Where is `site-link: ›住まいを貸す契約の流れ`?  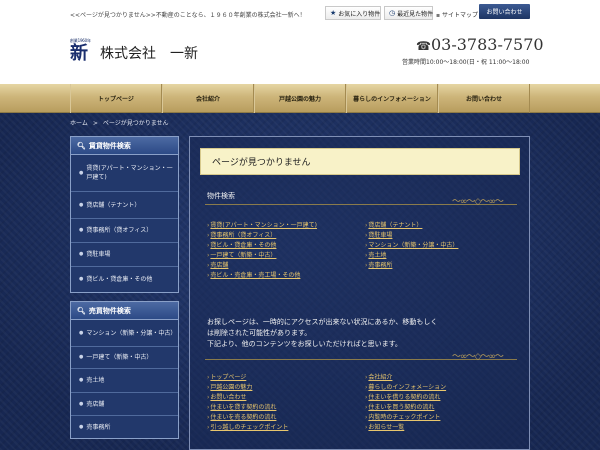 site-link: ›住まいを貸す契約の流れ is located at coordinates (247, 408).